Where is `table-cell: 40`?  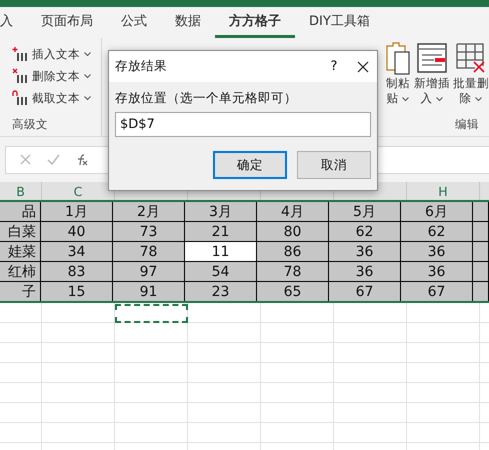
table-cell: 40 is located at coordinates (77, 231).